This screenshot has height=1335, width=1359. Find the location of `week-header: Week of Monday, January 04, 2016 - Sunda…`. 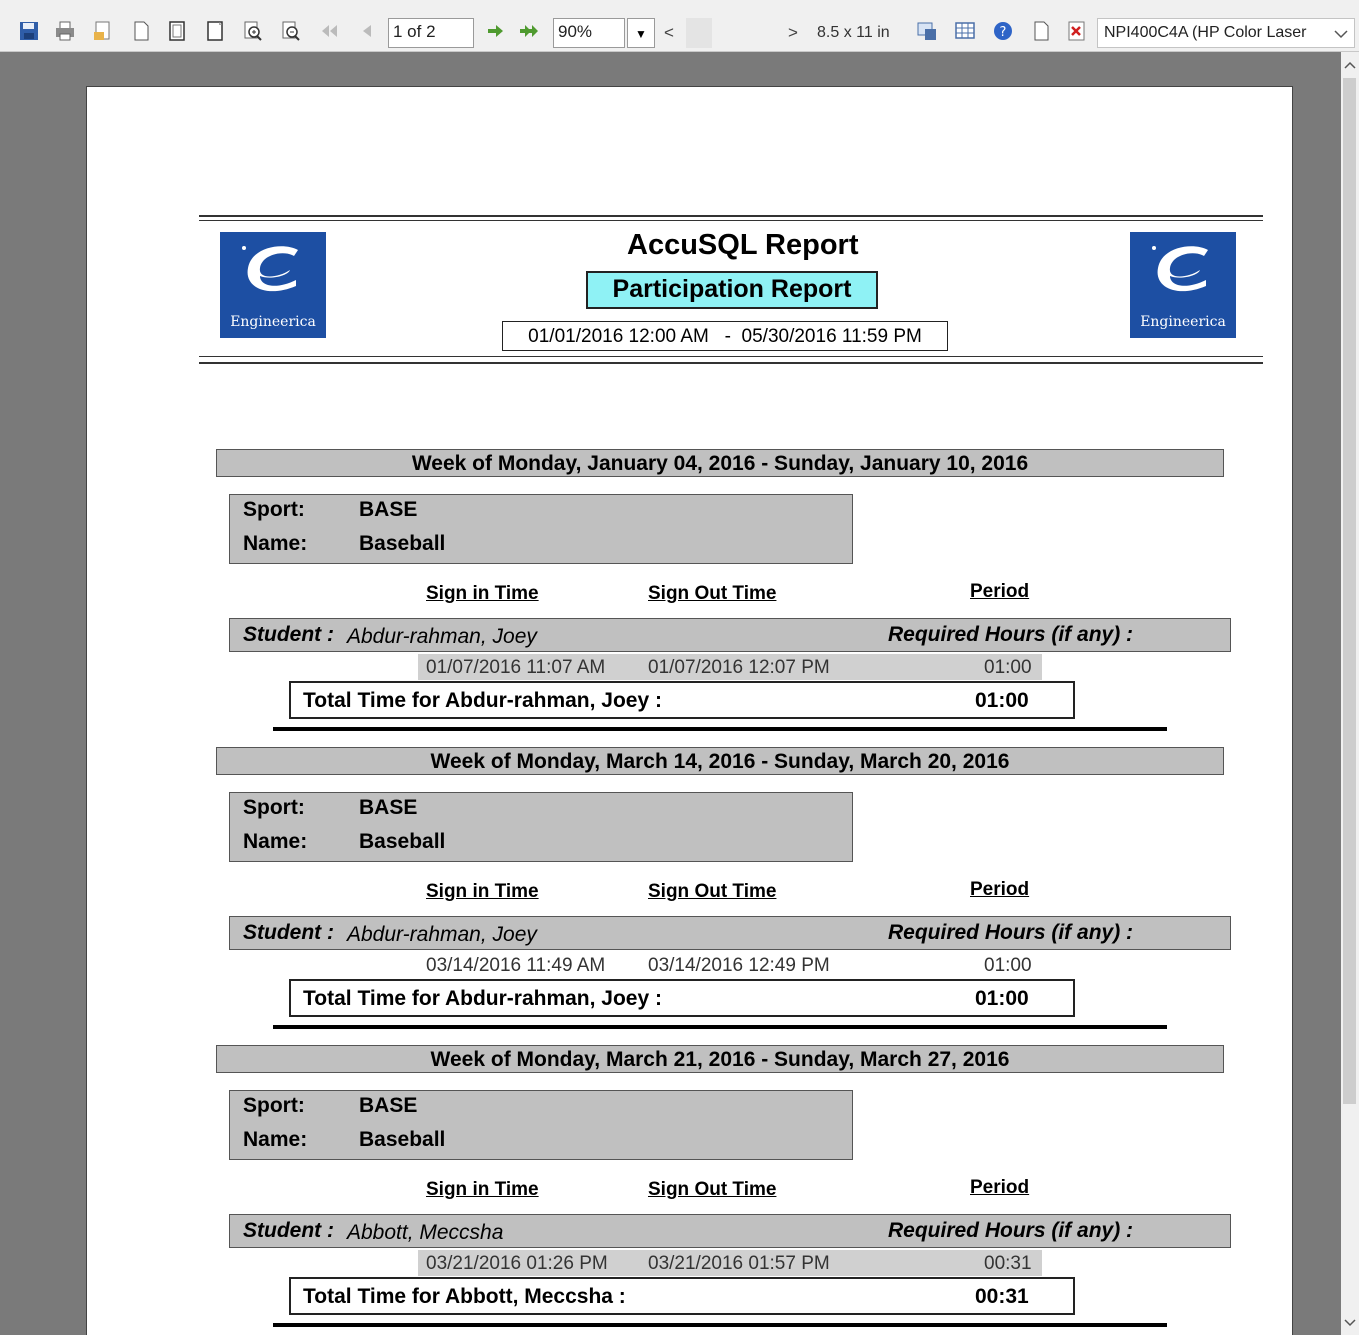

week-header: Week of Monday, January 04, 2016 - Sunda… is located at coordinates (720, 463).